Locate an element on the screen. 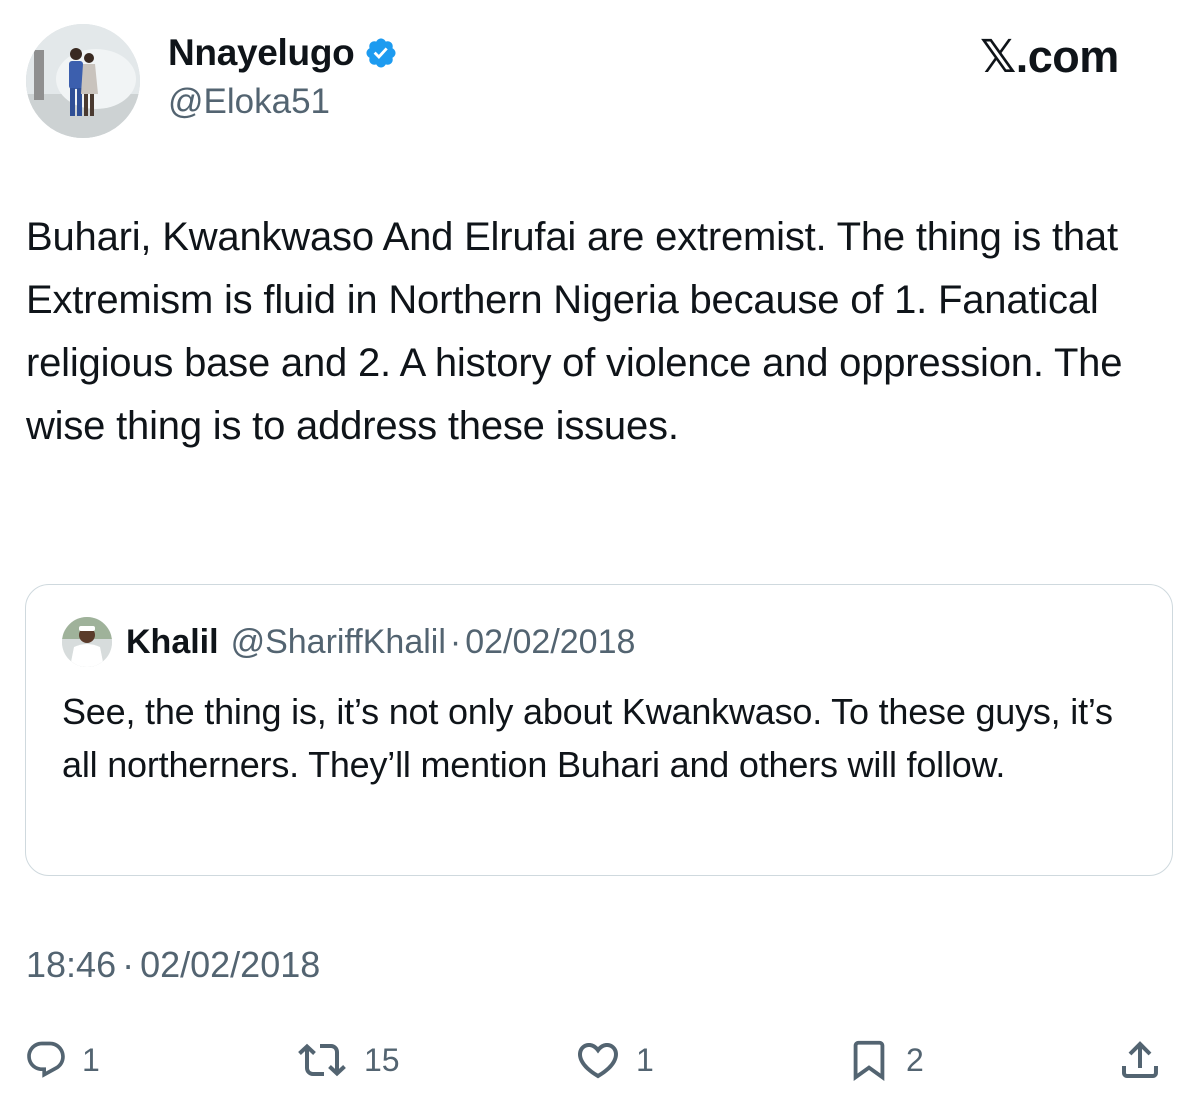 The image size is (1200, 1099). bookmark-button: 2 is located at coordinates (885, 1060).